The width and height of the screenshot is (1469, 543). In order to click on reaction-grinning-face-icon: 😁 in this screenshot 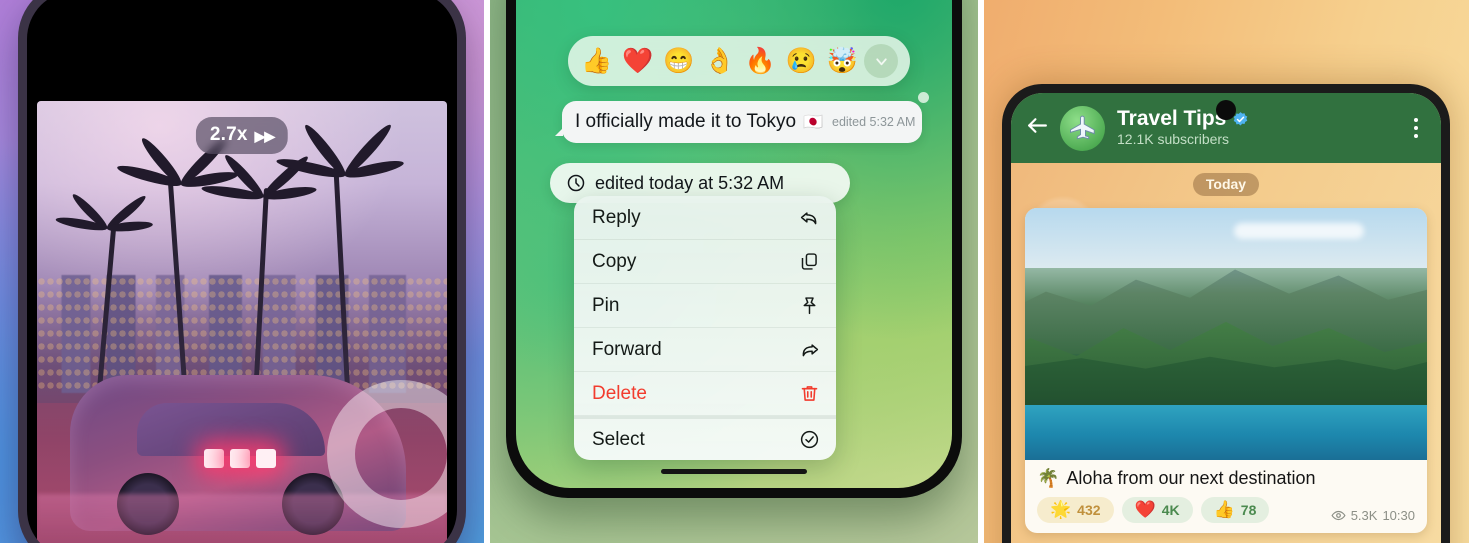, I will do `click(679, 61)`.